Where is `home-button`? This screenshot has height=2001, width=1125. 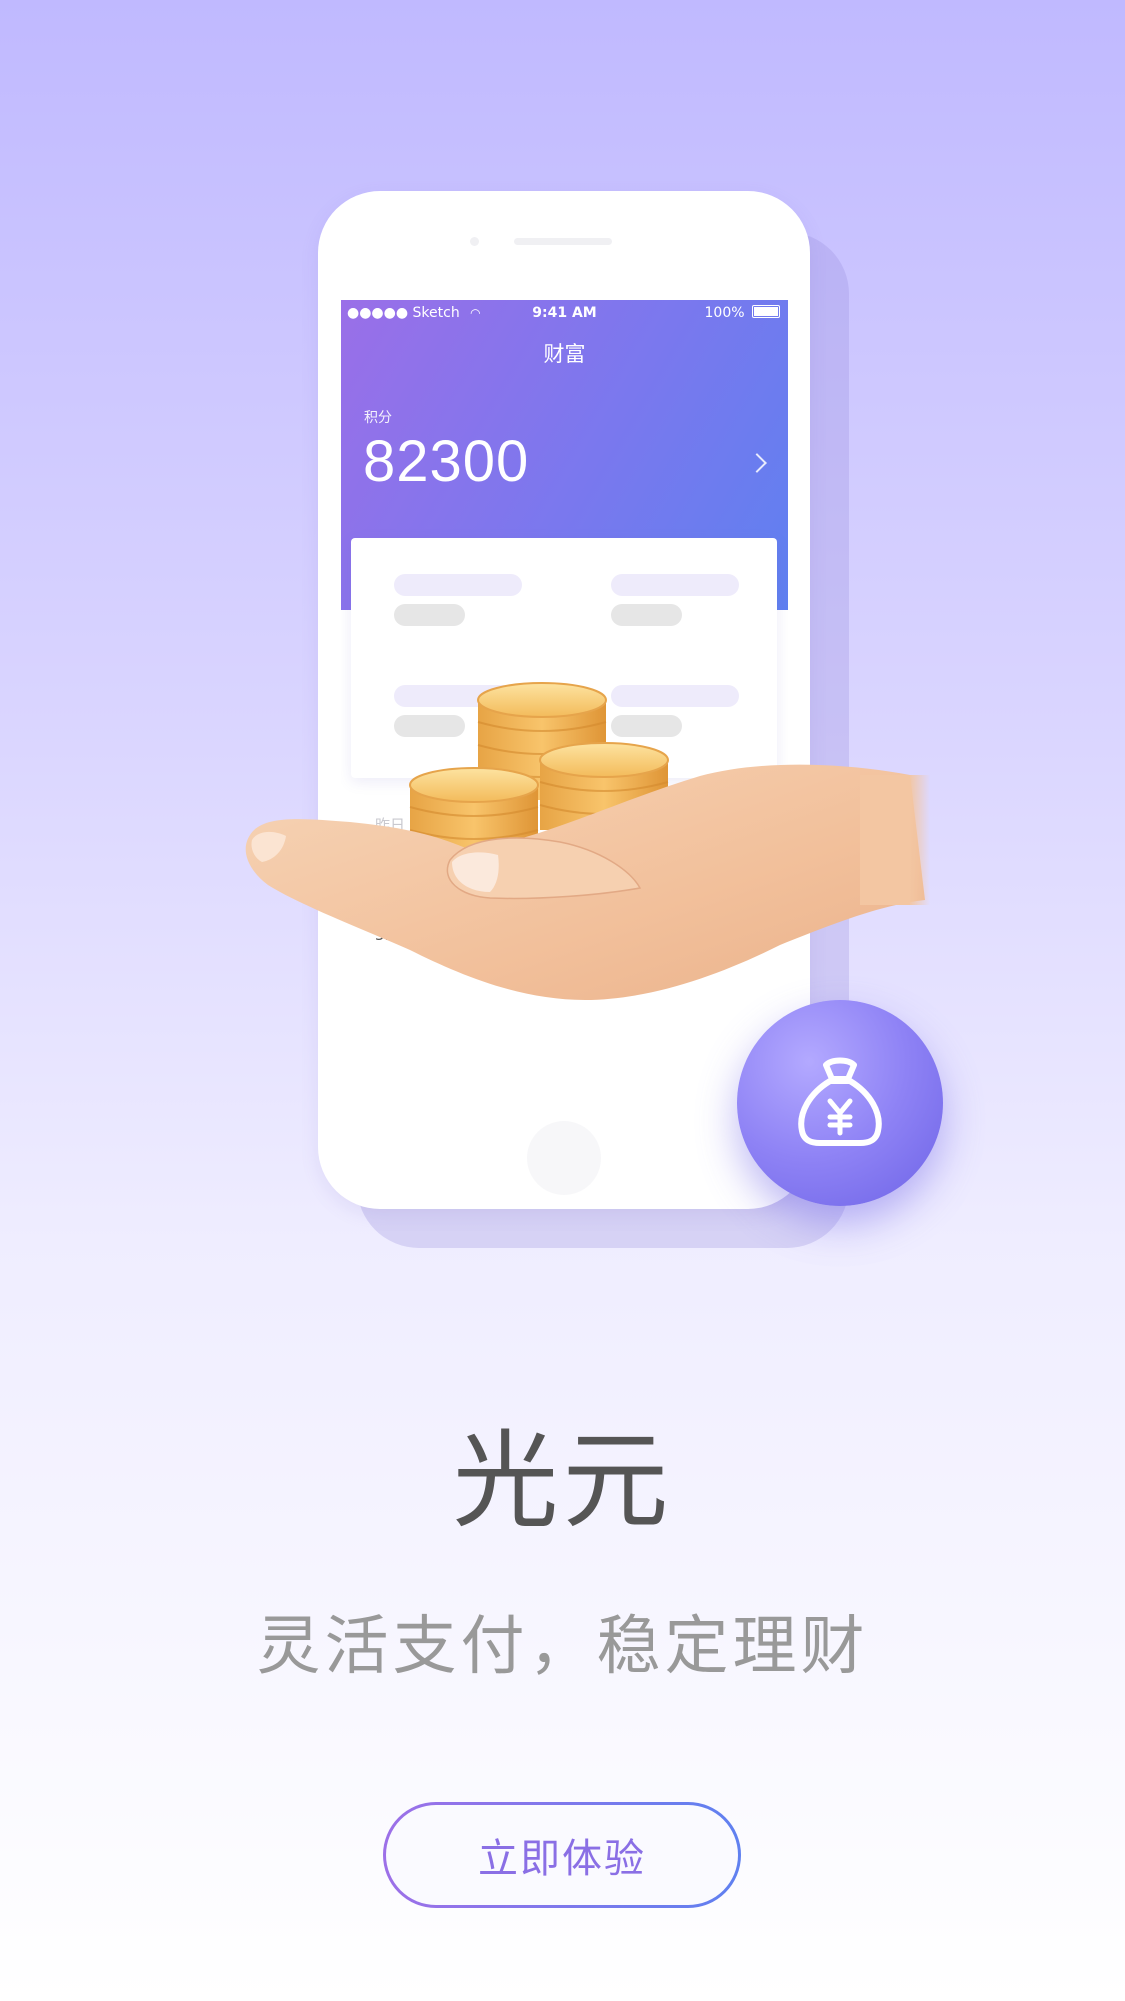 home-button is located at coordinates (564, 1158).